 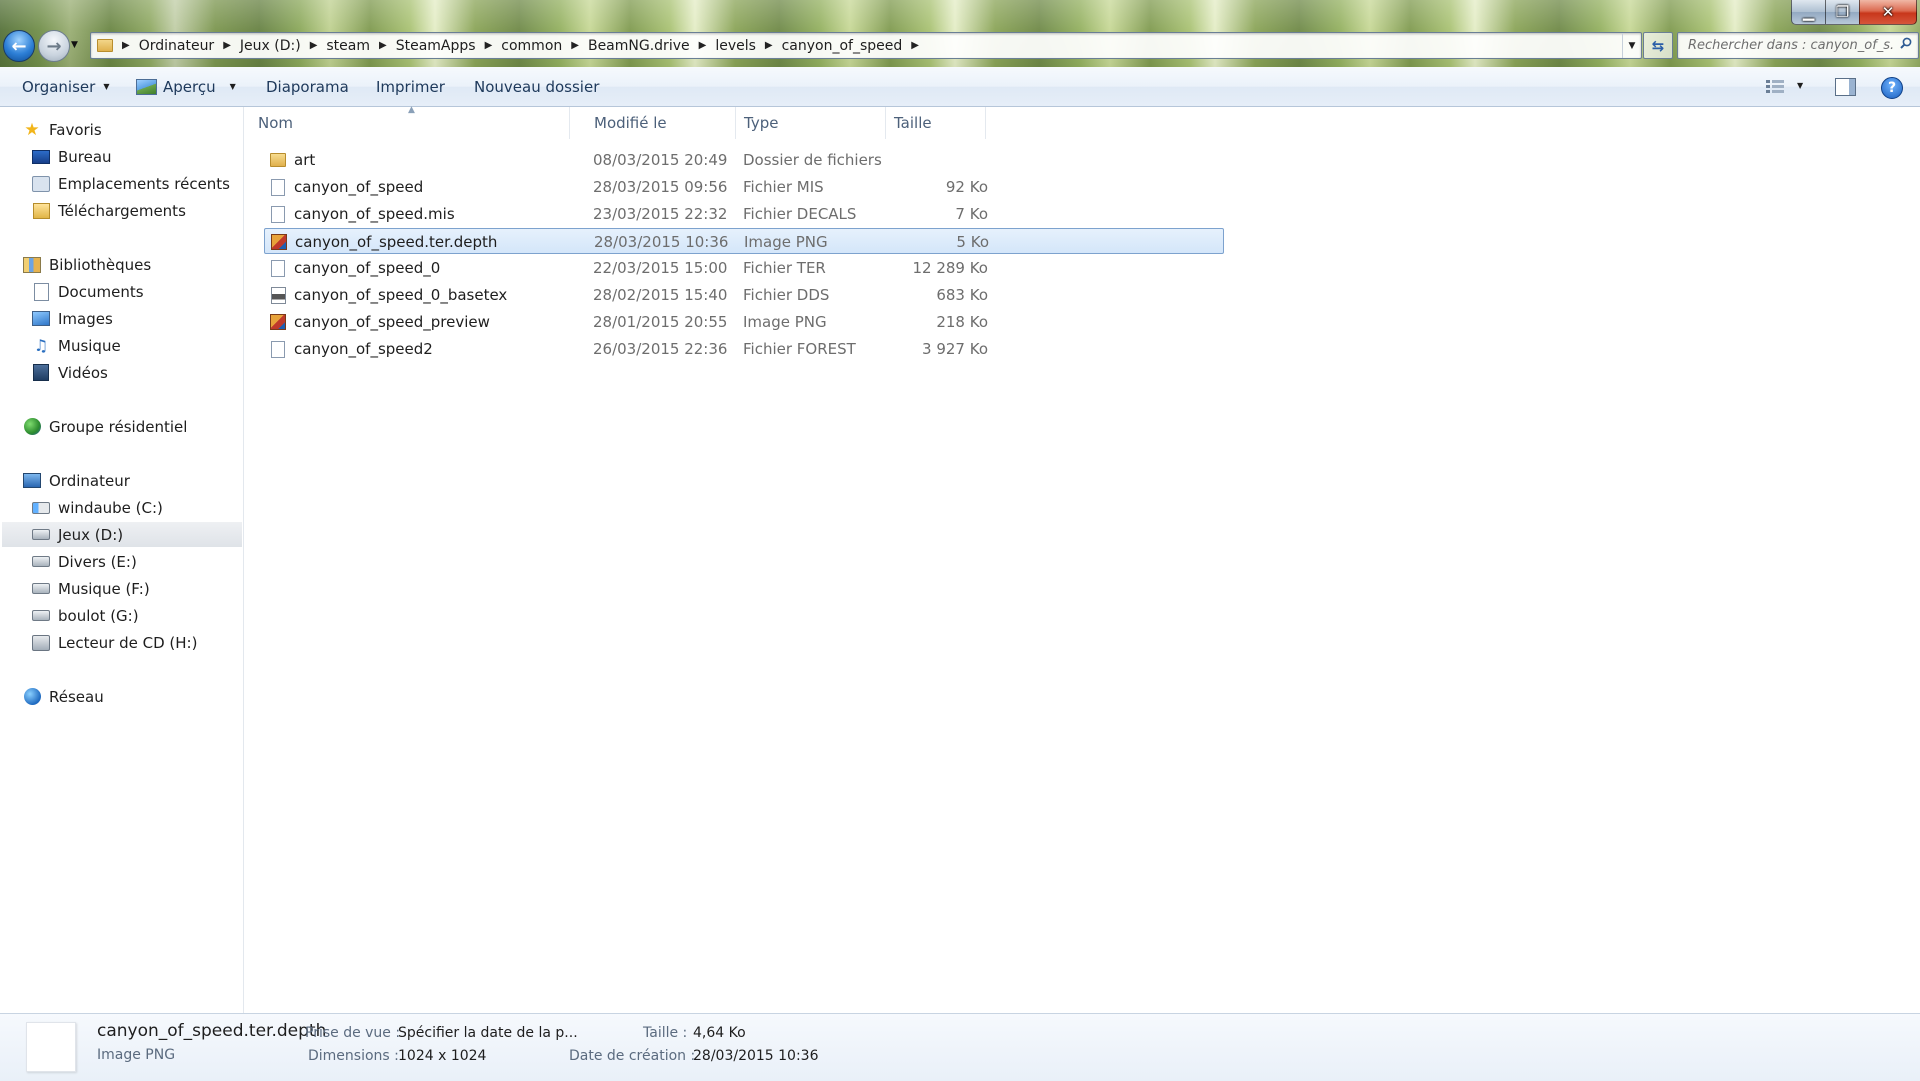 I want to click on file-type: Image PNG, so click(x=786, y=242).